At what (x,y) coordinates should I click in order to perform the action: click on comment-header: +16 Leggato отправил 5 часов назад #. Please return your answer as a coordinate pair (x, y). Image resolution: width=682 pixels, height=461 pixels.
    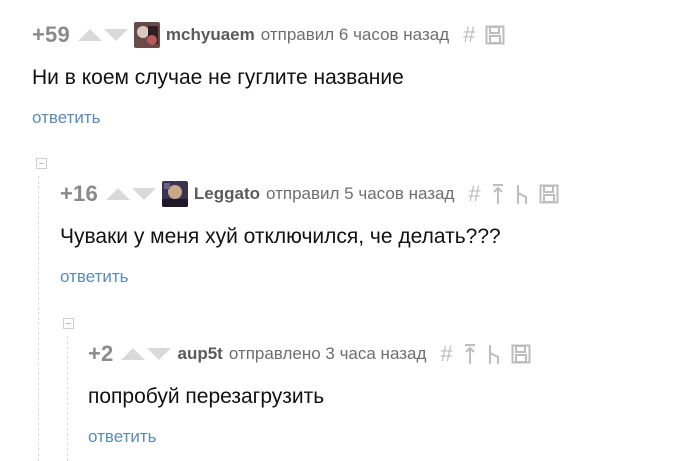
    Looking at the image, I should click on (309, 194).